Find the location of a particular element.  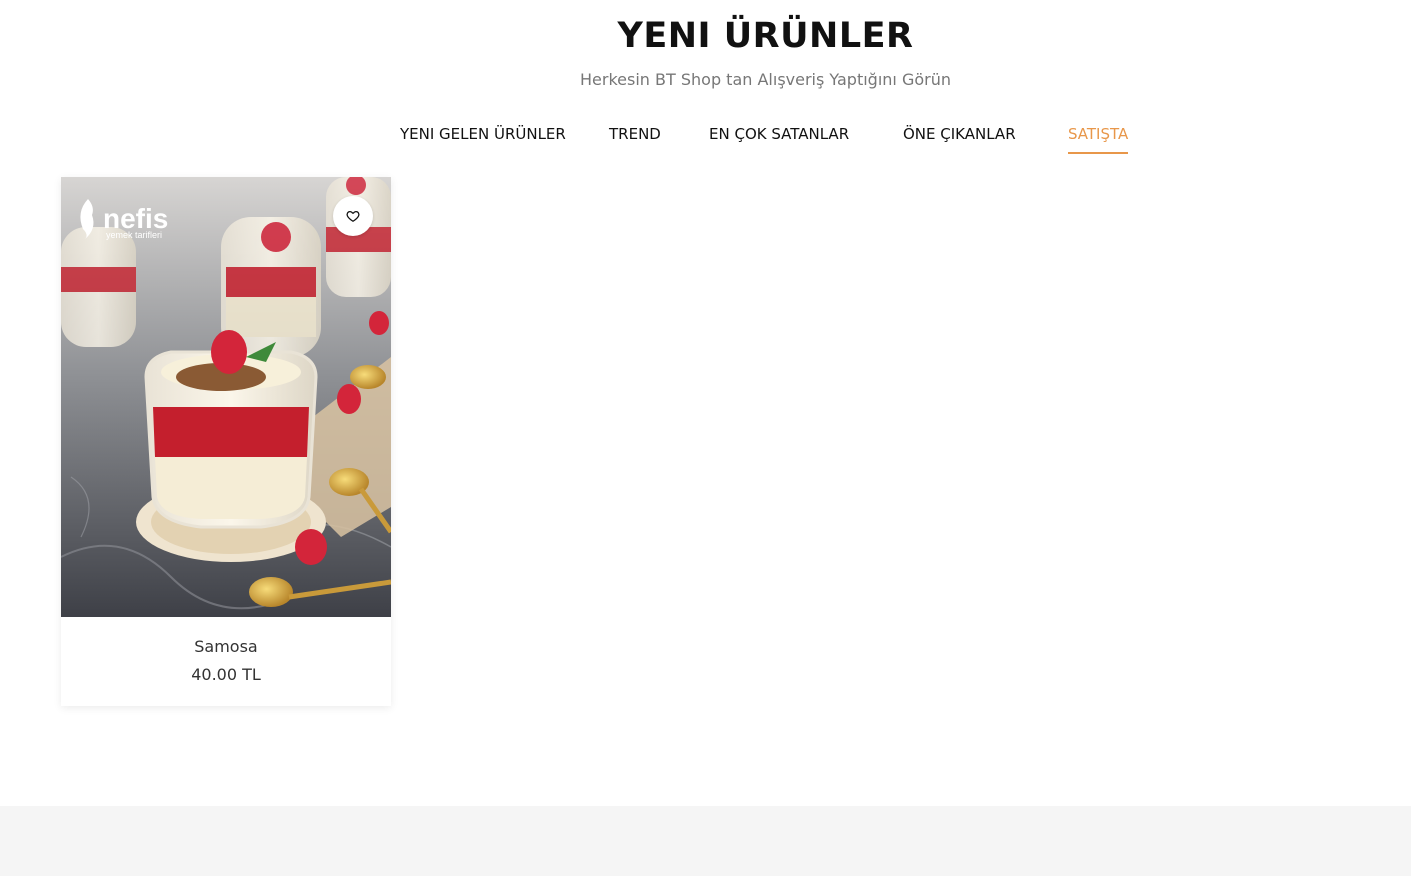

tab-on-sale: SATIŞTA is located at coordinates (1098, 139).